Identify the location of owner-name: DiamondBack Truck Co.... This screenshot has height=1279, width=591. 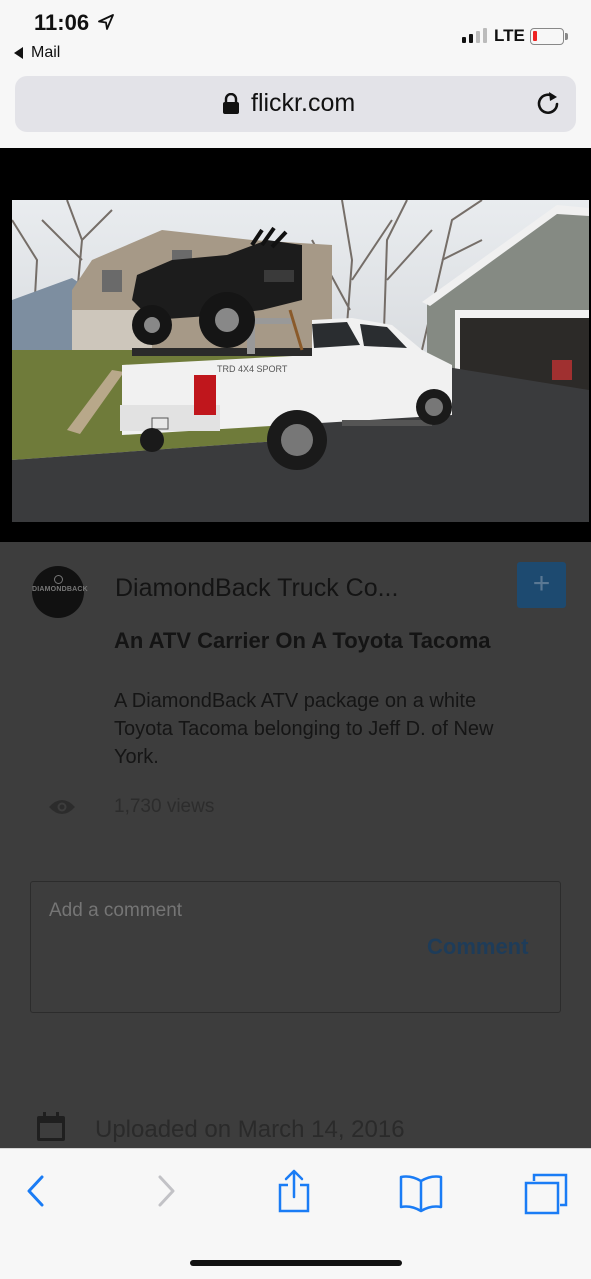
(256, 588).